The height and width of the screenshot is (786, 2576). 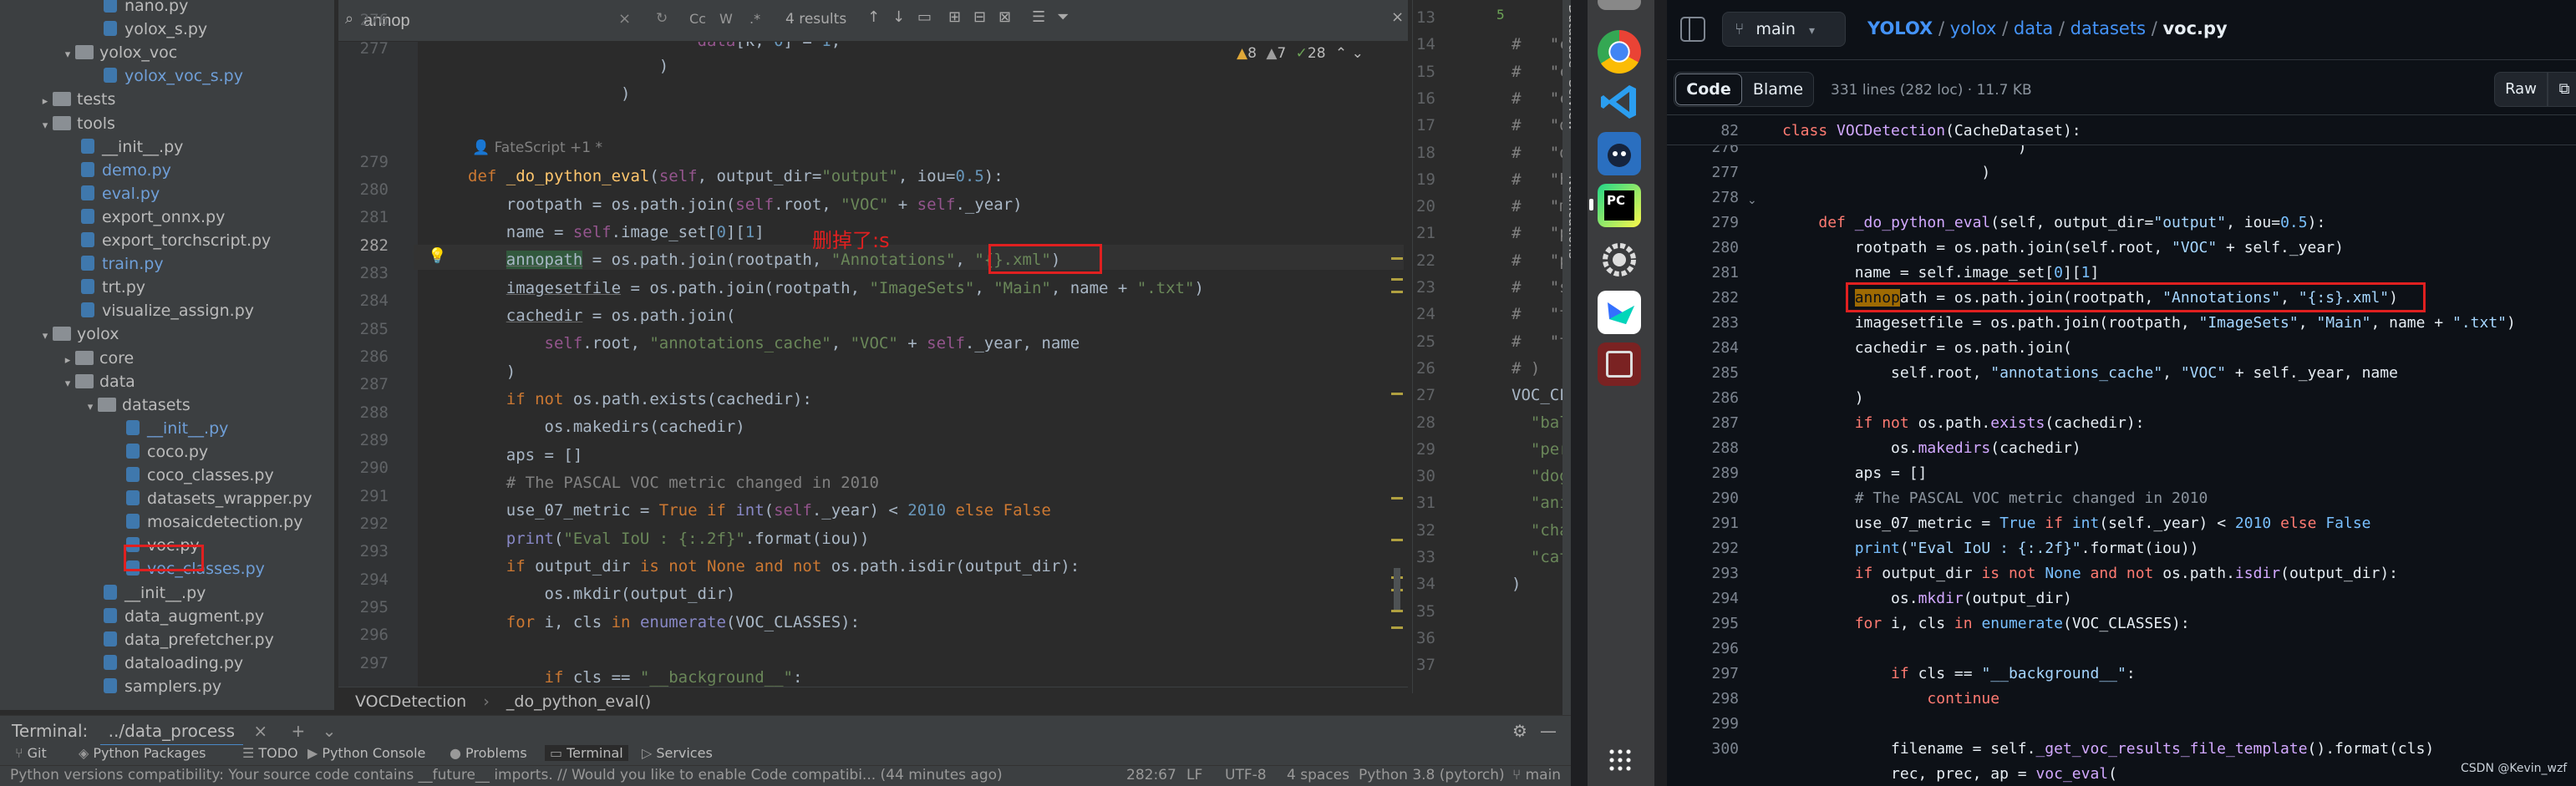 What do you see at coordinates (152, 217) in the screenshot?
I see `tree-file: export_onnx.py` at bounding box center [152, 217].